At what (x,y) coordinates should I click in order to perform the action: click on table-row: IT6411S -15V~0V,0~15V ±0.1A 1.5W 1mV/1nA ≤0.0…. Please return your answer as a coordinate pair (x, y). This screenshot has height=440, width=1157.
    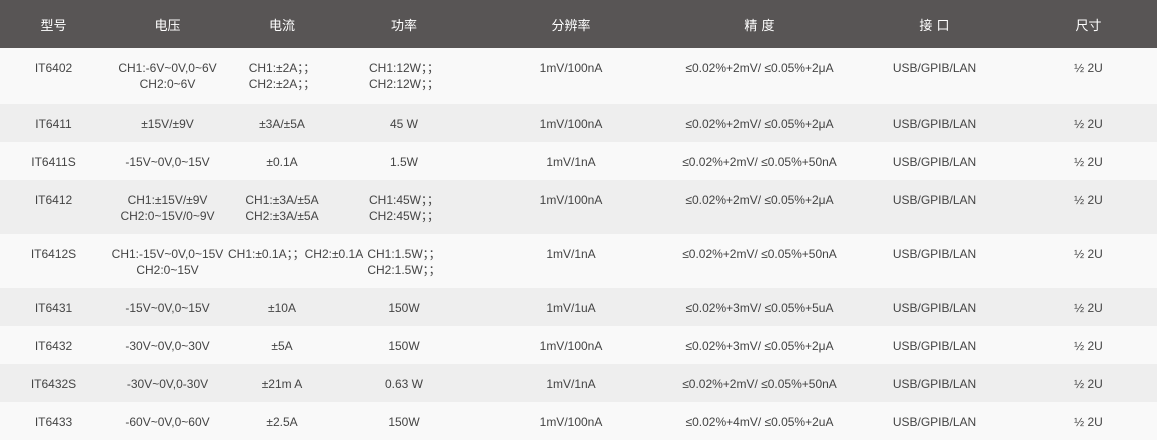
    Looking at the image, I should click on (578, 161).